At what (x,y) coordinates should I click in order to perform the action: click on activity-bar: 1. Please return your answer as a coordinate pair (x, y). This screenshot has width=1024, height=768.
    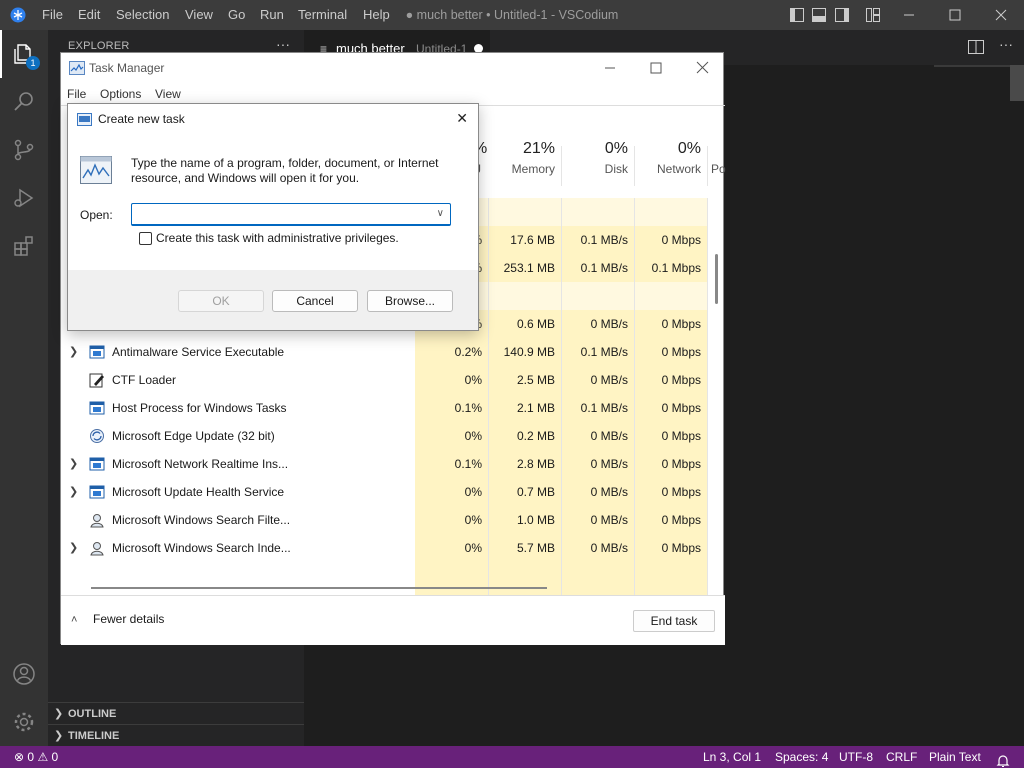
    Looking at the image, I should click on (24, 388).